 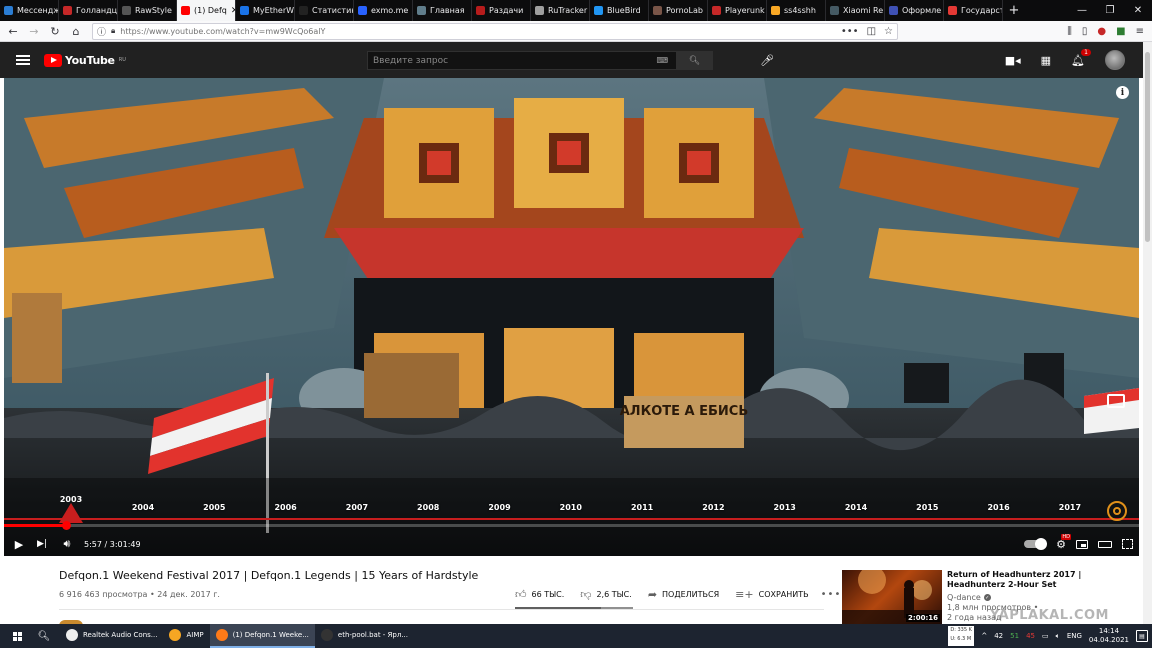 I want to click on browser-tab: Оформле, so click(x=914, y=10).